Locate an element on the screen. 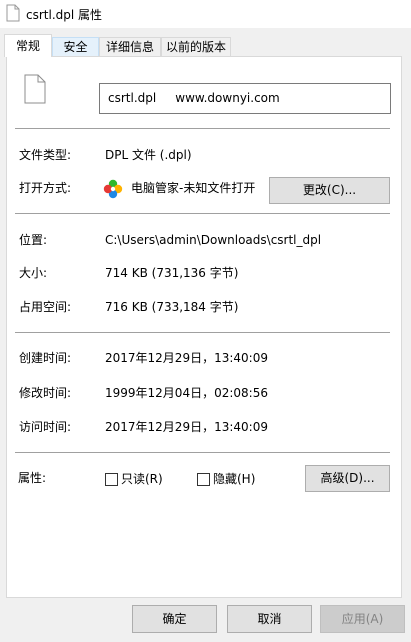 This screenshot has height=642, width=411. title-bar: csrtl.dpl 属性 is located at coordinates (205, 14).